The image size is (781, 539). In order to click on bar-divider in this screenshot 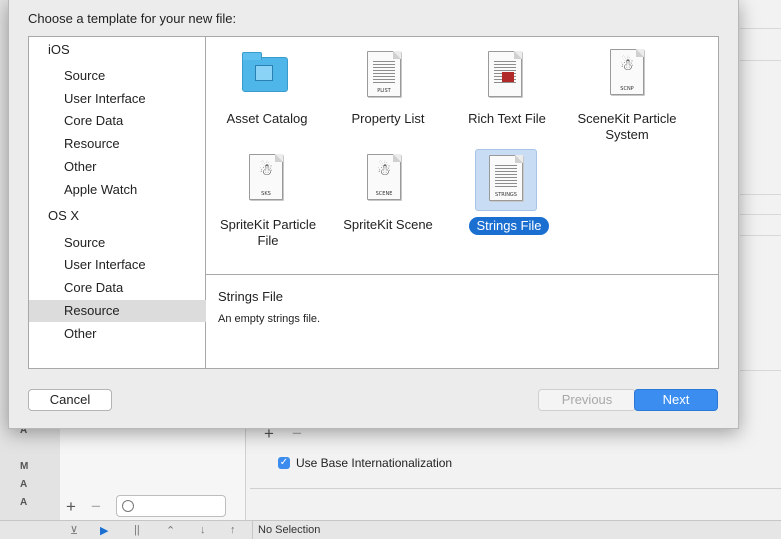, I will do `click(252, 530)`.